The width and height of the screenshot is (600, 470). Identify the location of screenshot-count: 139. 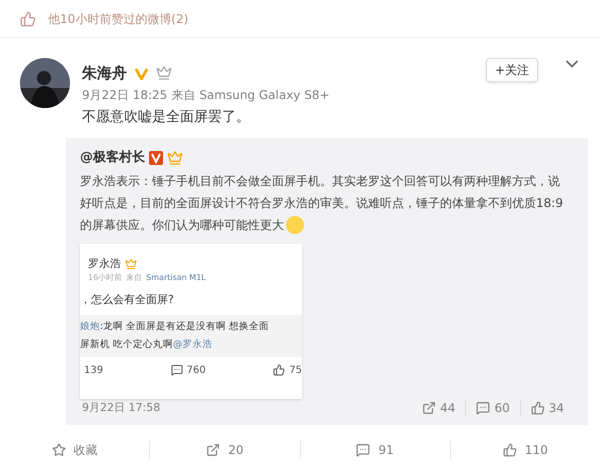
(94, 371).